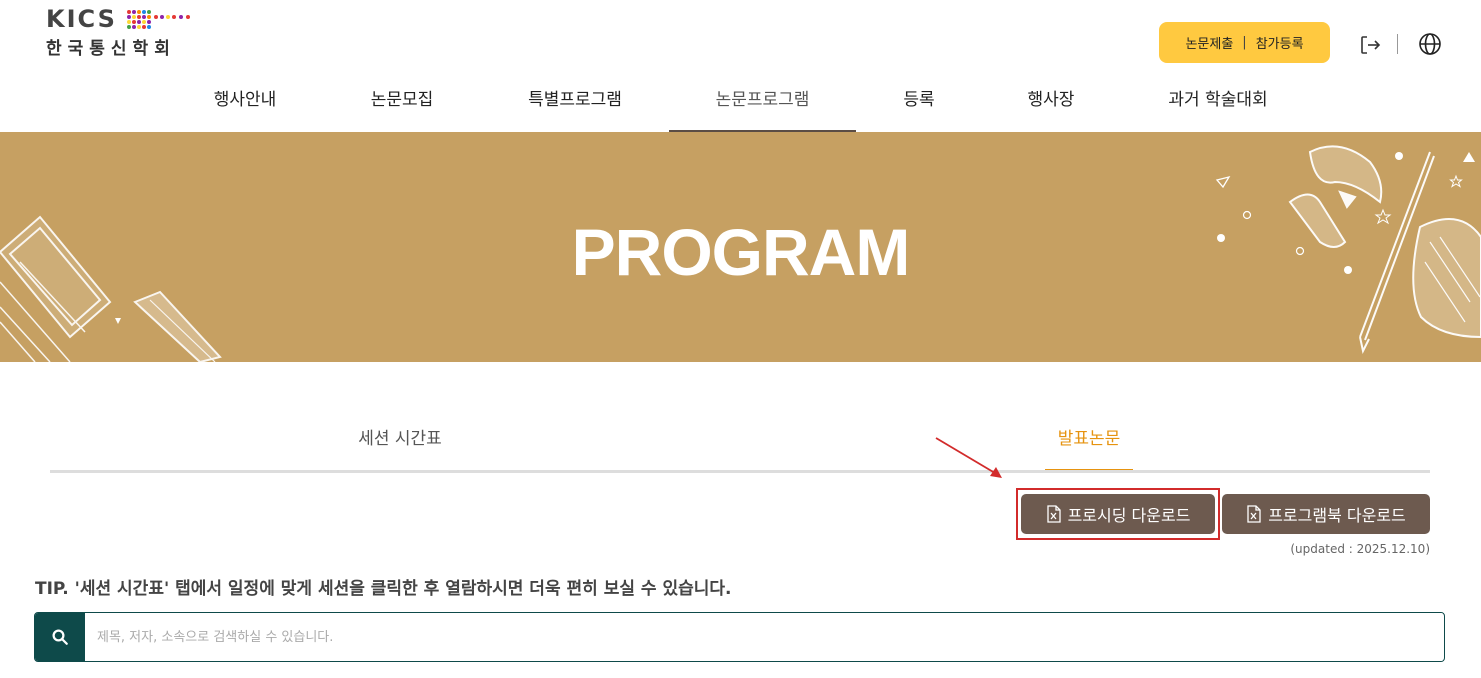 The height and width of the screenshot is (678, 1481). Describe the element at coordinates (740, 471) in the screenshot. I see `tab-divider` at that location.